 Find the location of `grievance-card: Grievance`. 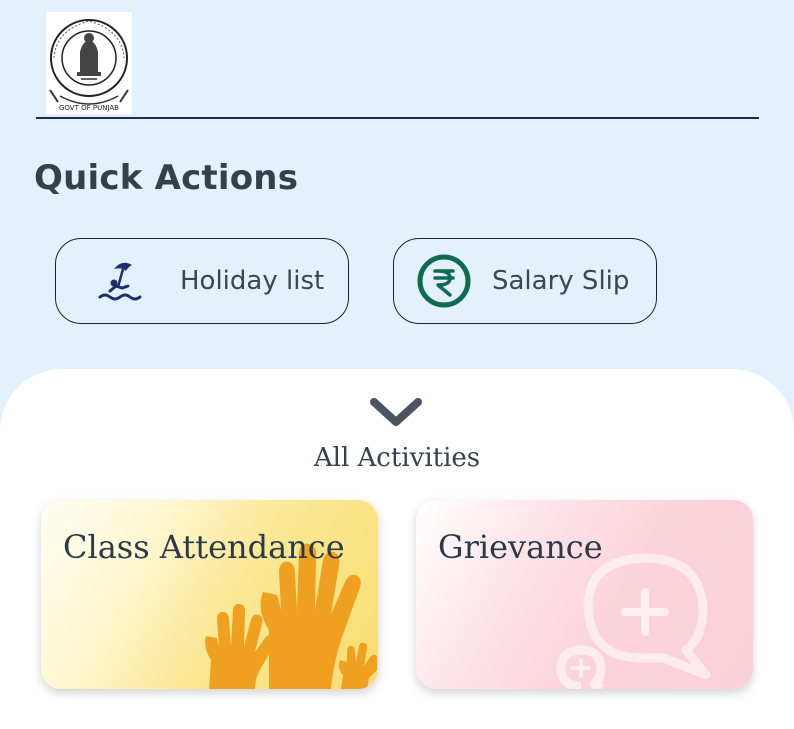

grievance-card: Grievance is located at coordinates (584, 594).